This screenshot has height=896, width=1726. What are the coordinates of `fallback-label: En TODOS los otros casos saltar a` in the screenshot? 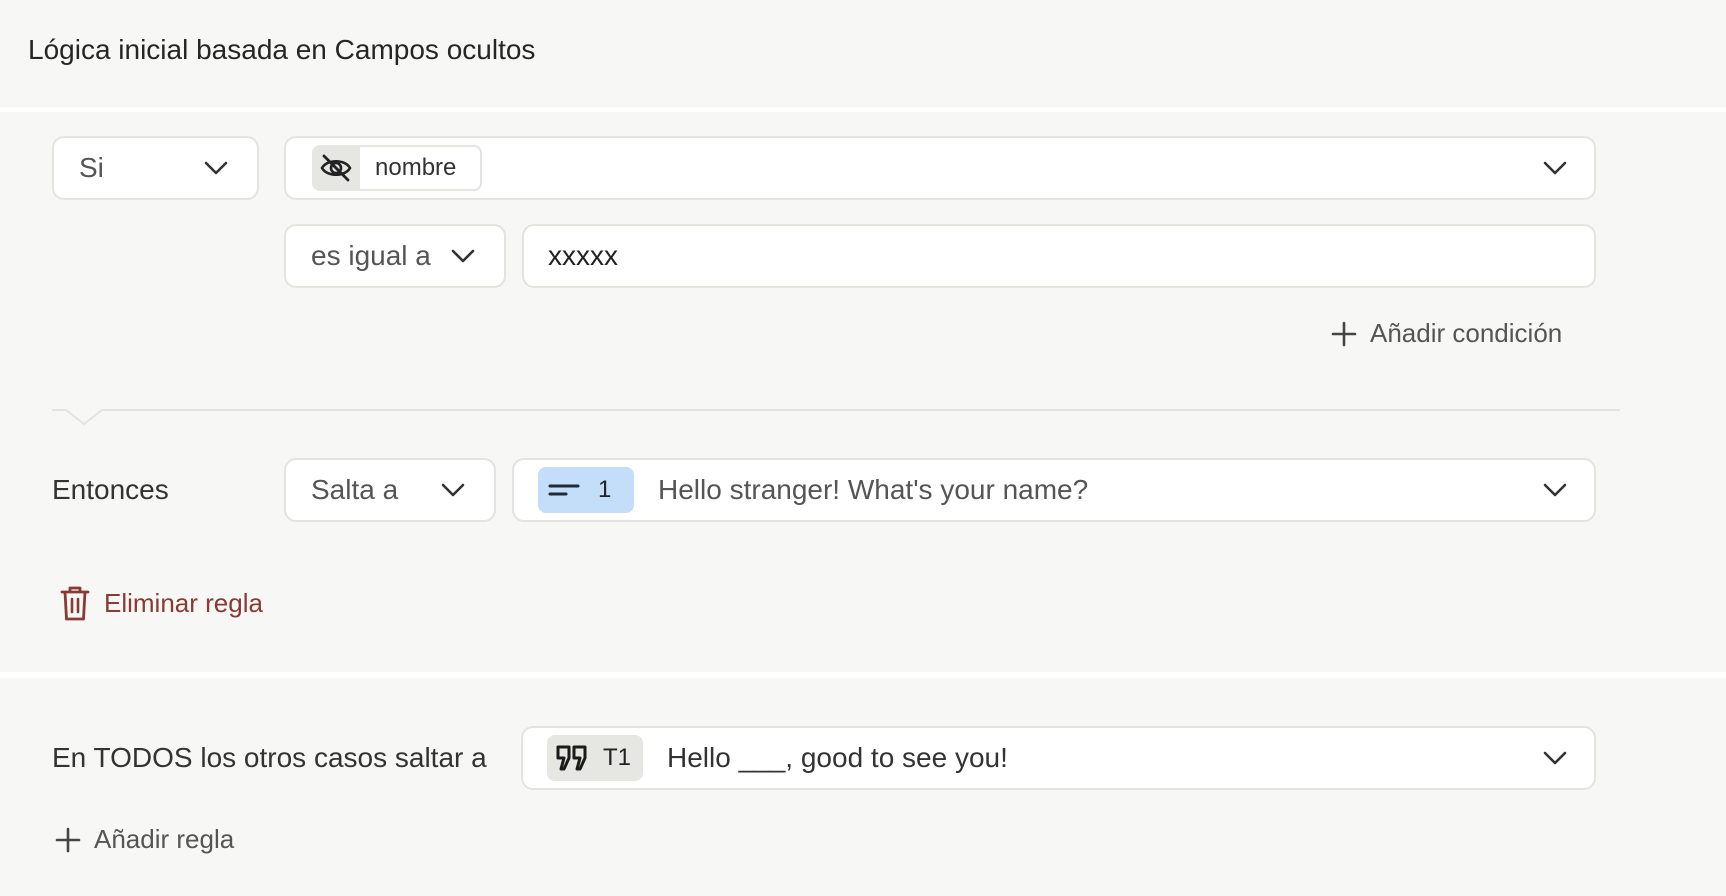 It's located at (269, 757).